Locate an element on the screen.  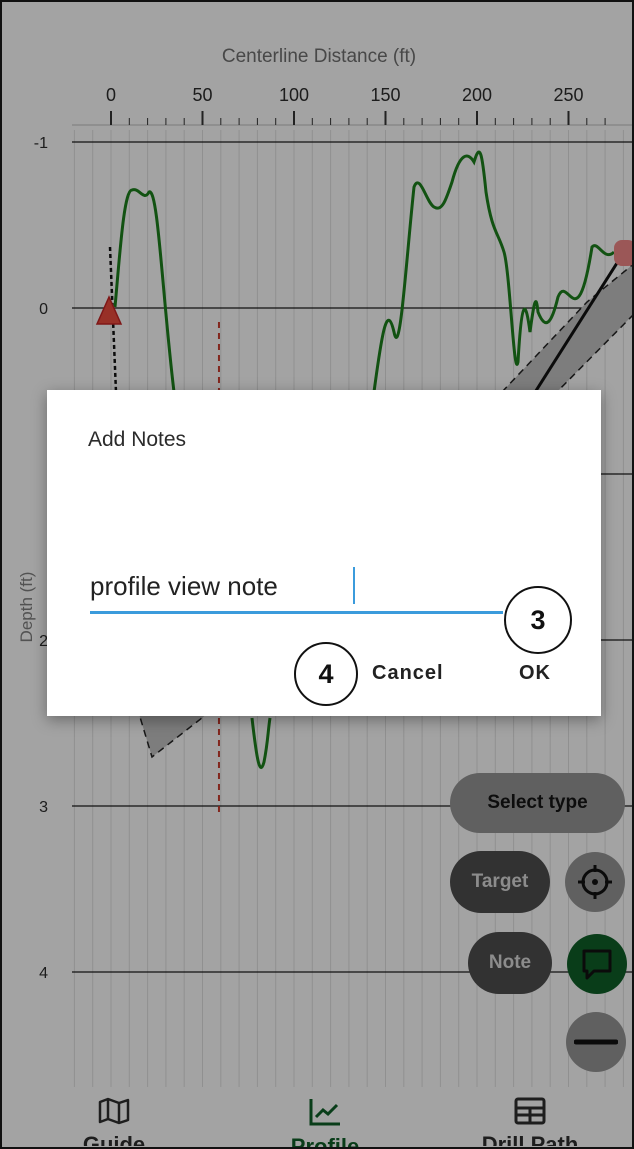
cancel-button: Cancel is located at coordinates (408, 673).